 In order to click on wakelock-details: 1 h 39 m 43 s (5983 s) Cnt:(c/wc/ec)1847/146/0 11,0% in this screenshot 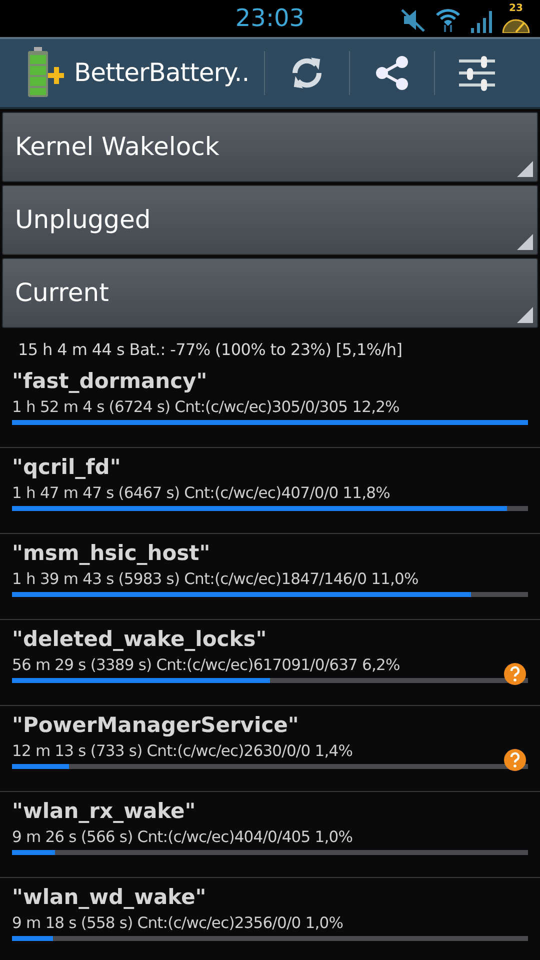, I will do `click(215, 579)`.